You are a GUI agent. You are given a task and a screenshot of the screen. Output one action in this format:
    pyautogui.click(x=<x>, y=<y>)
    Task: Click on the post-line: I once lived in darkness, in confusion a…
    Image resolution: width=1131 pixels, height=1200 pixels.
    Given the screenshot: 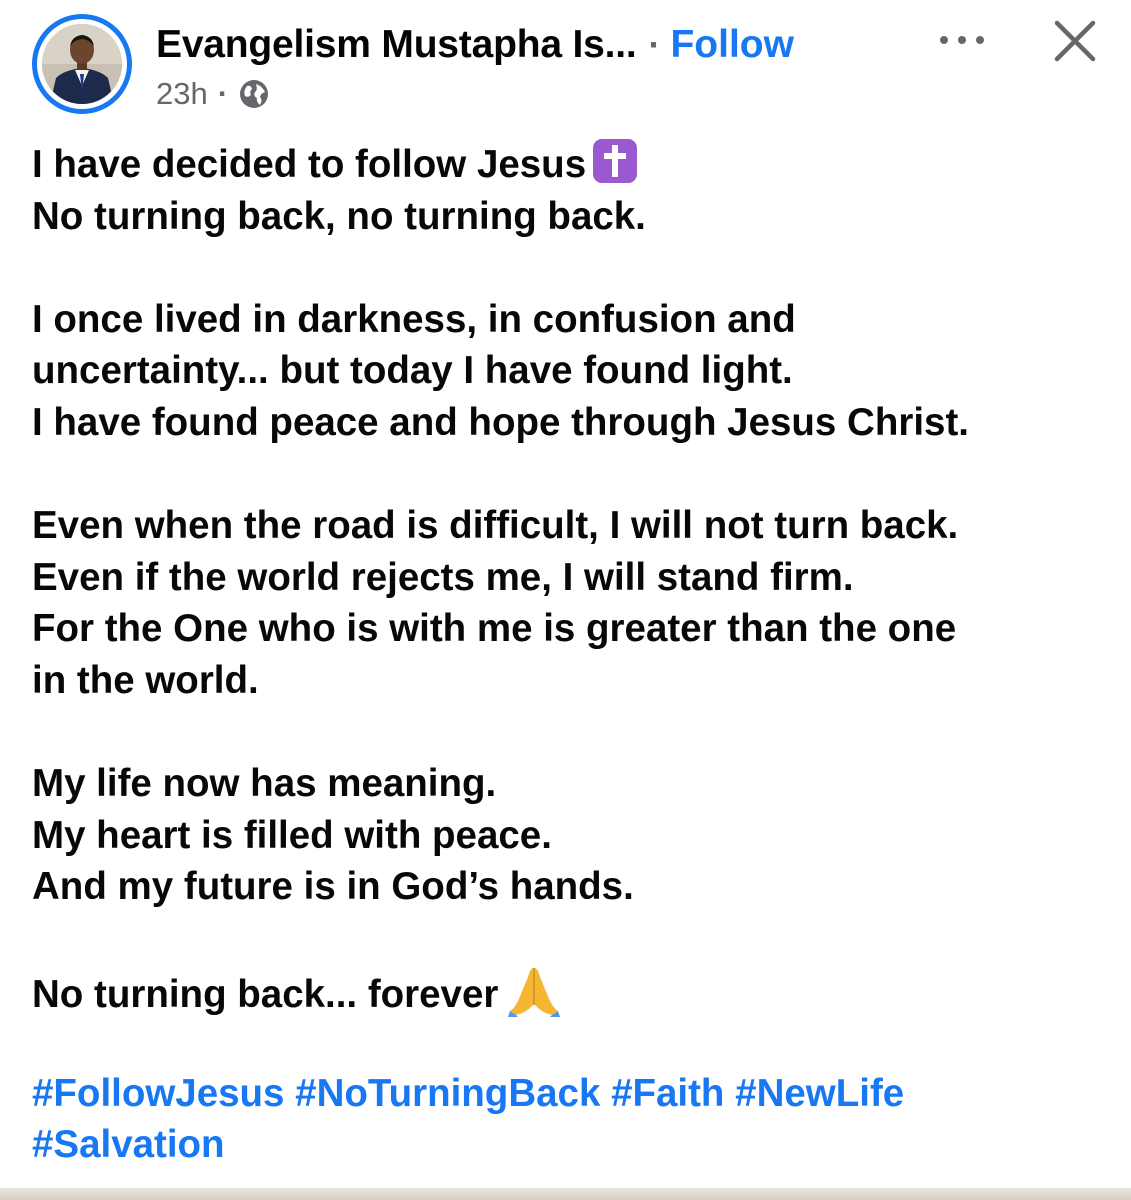 What is the action you would take?
    pyautogui.click(x=414, y=319)
    